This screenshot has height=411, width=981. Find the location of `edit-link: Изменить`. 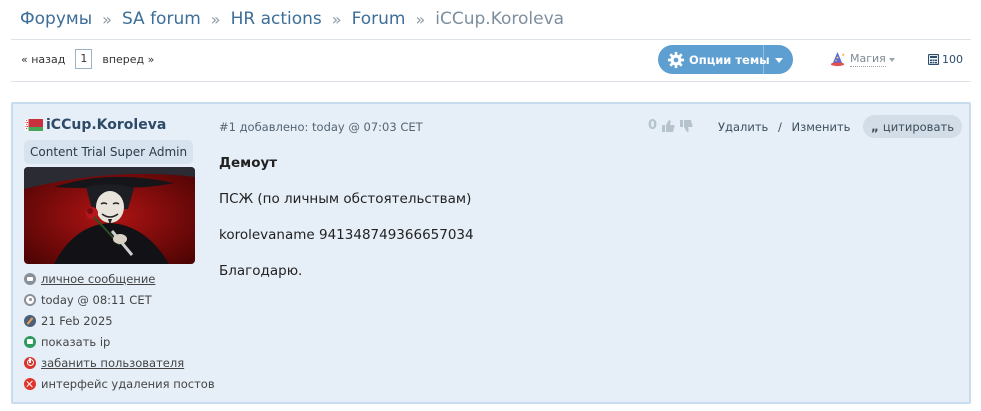

edit-link: Изменить is located at coordinates (821, 127).